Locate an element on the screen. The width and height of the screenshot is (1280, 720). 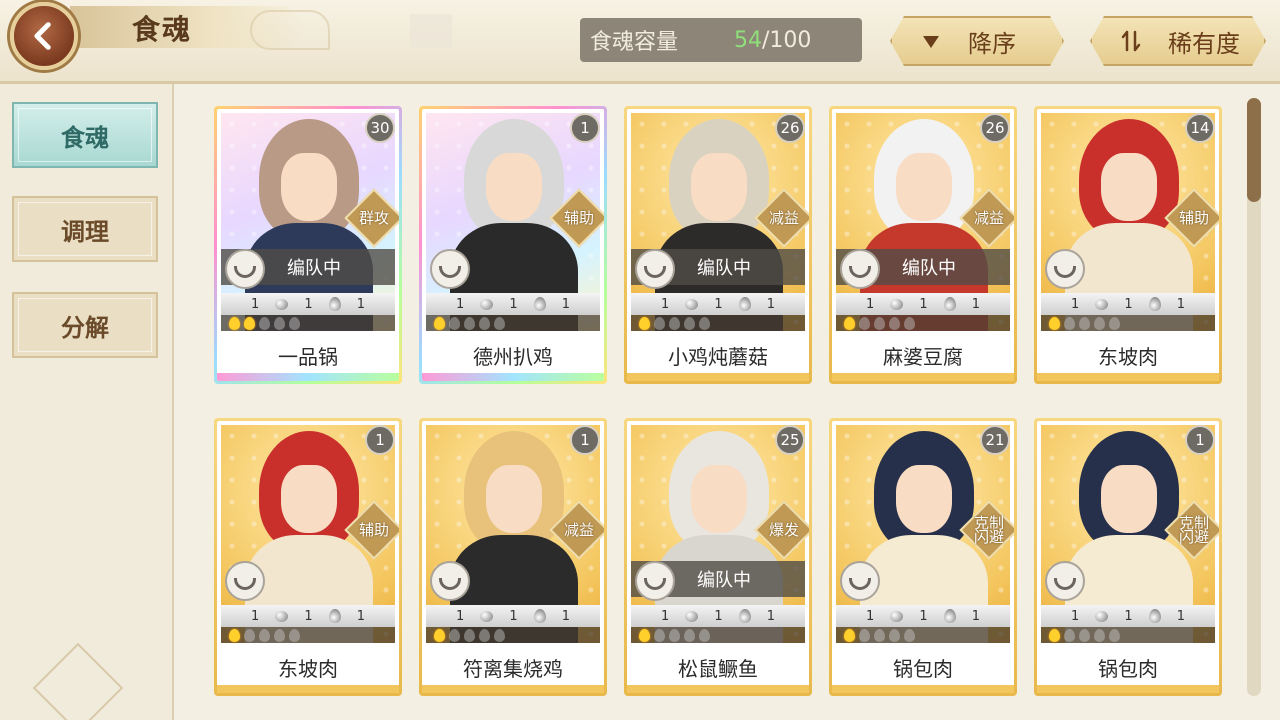
level-badge: 30 is located at coordinates (380, 128).